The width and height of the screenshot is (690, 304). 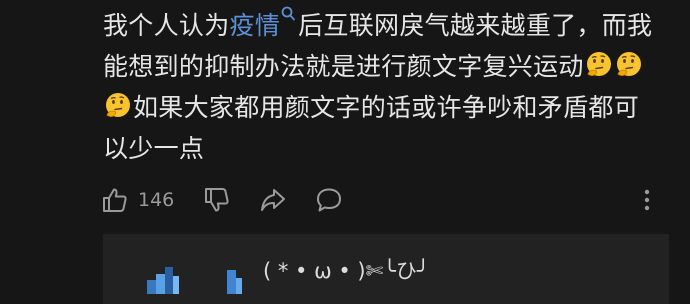 I want to click on comment-text-3: 如果大家都用颜文字的话或许争吵和矛盾都可, so click(x=386, y=107).